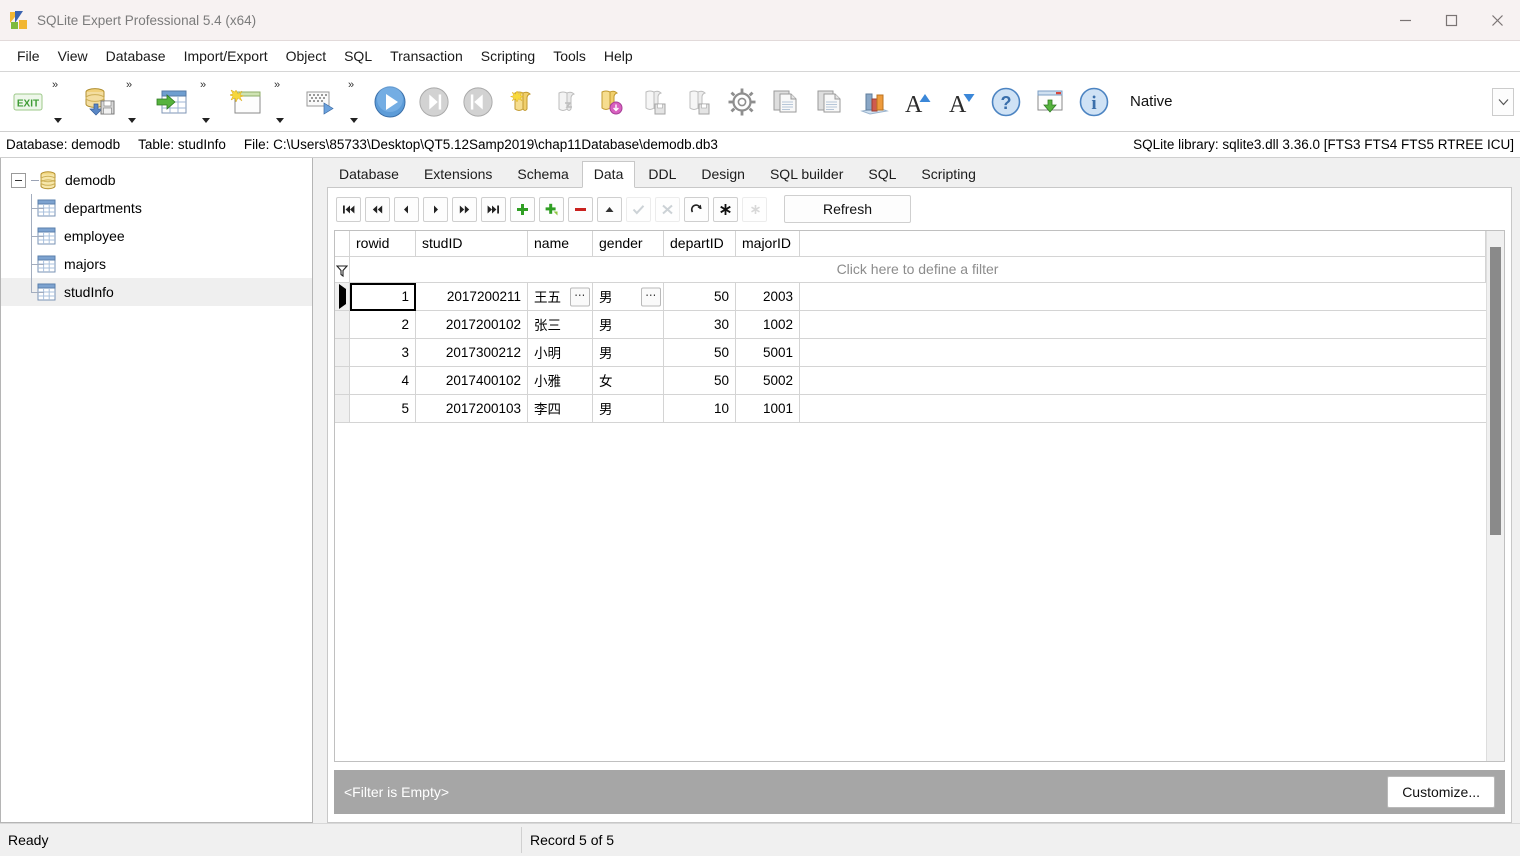  I want to click on increase-font-button: A, so click(918, 102).